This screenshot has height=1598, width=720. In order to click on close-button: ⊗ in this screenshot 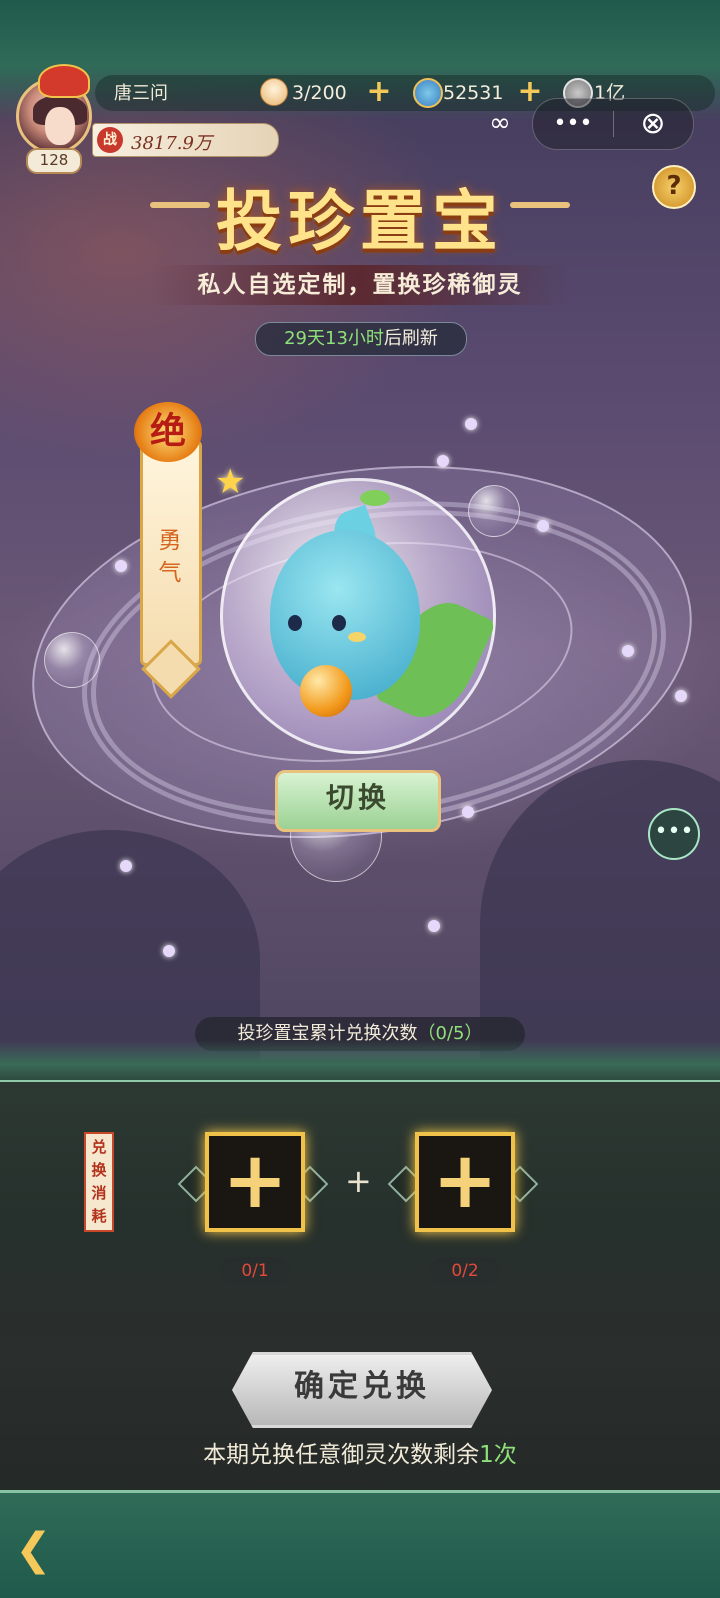, I will do `click(653, 124)`.